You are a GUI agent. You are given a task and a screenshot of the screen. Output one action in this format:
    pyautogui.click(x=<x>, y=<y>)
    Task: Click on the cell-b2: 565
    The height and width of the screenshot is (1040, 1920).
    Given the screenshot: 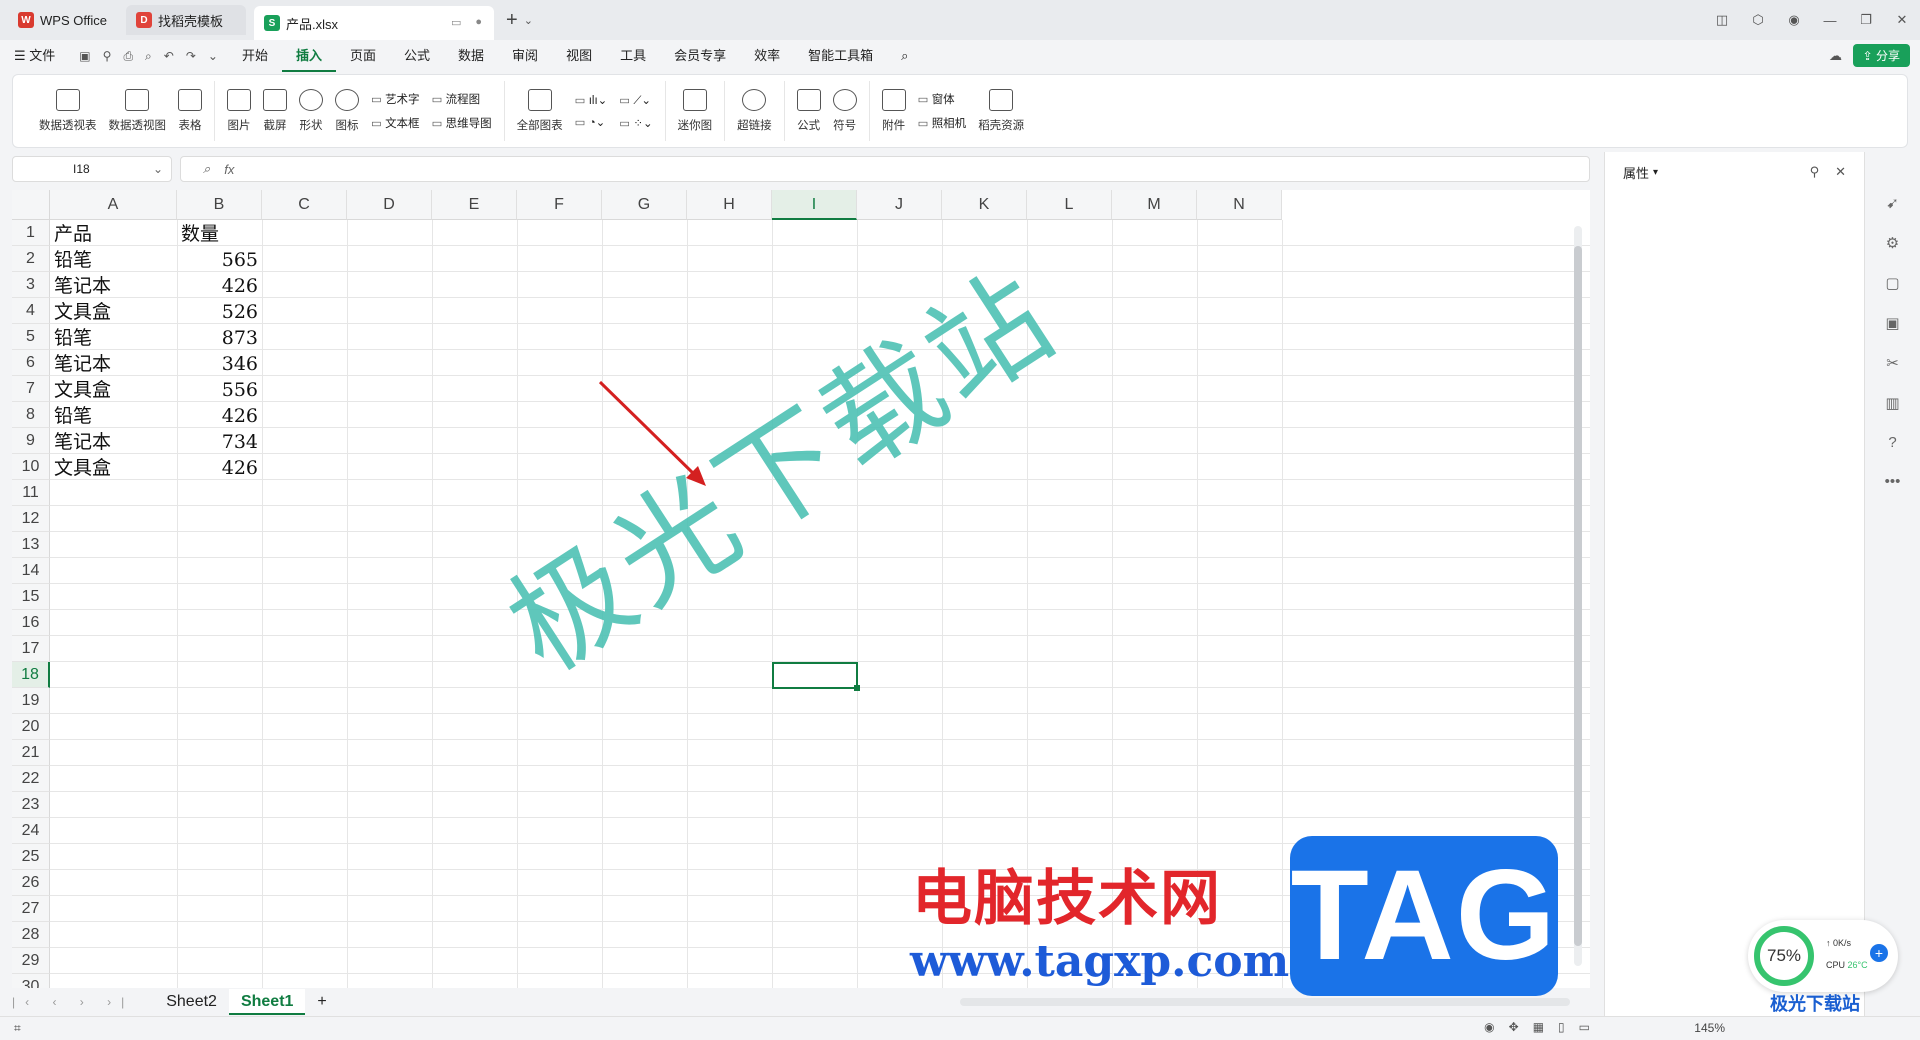 What is the action you would take?
    pyautogui.click(x=219, y=259)
    